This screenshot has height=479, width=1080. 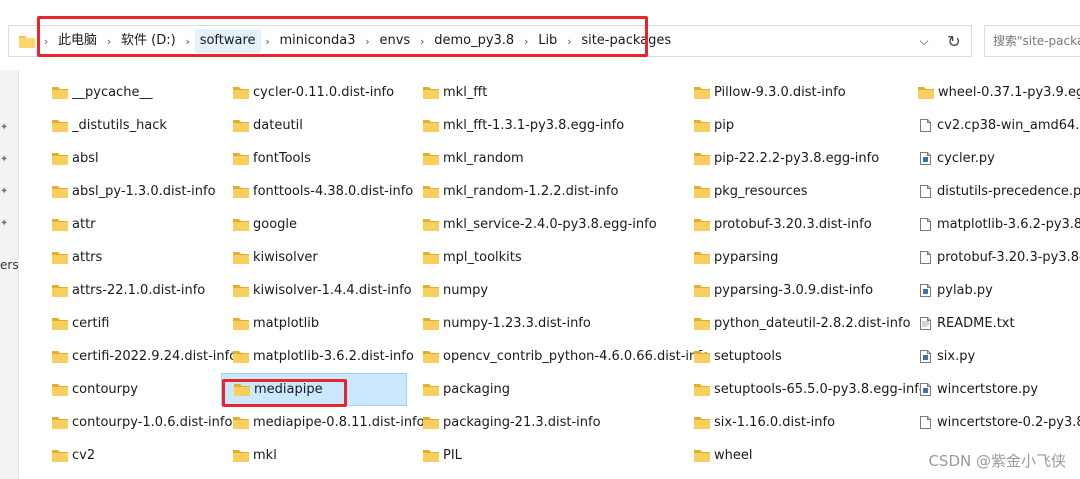 I want to click on breadcrumb-item: Lib, so click(x=547, y=41).